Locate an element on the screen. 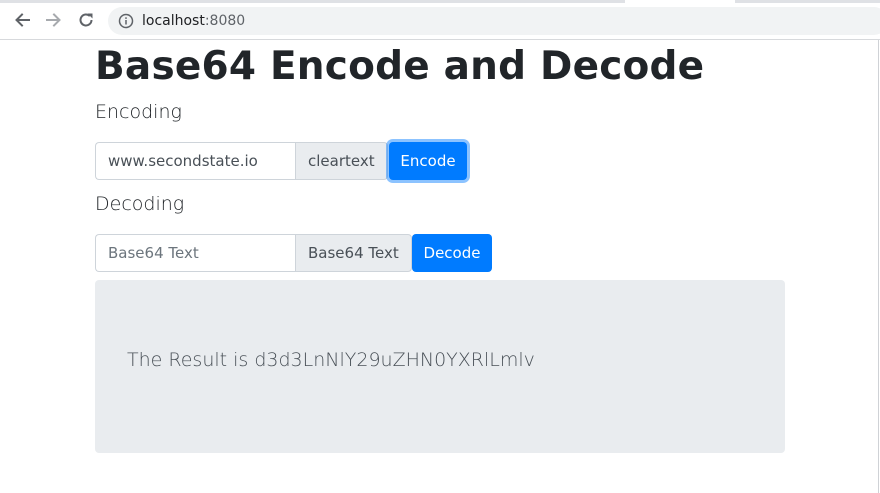  base64-addon: Base64 Text is located at coordinates (353, 253).